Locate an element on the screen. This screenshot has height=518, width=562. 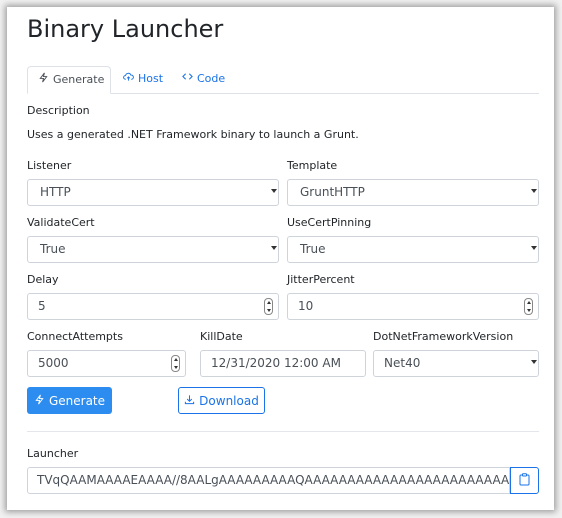
dotnet-version-label: DotNetFrameworkVersion is located at coordinates (443, 336).